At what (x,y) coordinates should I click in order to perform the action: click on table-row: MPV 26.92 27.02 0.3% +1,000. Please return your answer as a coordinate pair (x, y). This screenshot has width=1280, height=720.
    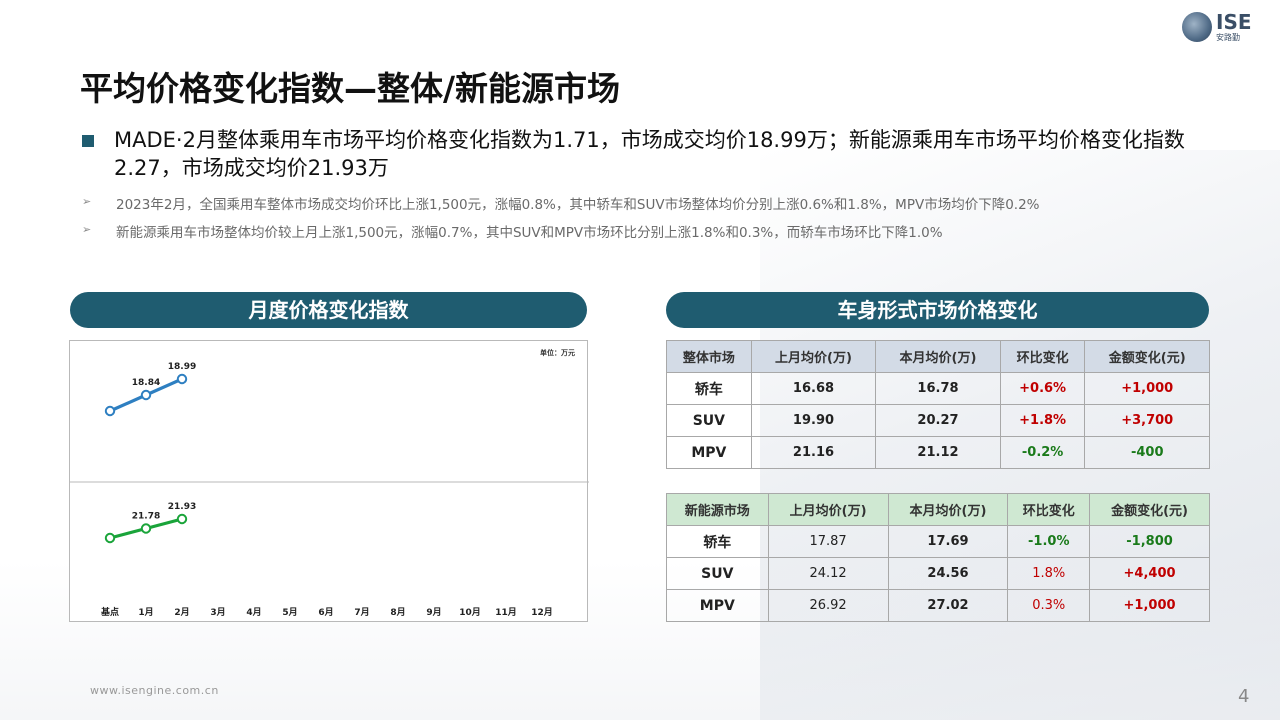
    Looking at the image, I should click on (938, 605).